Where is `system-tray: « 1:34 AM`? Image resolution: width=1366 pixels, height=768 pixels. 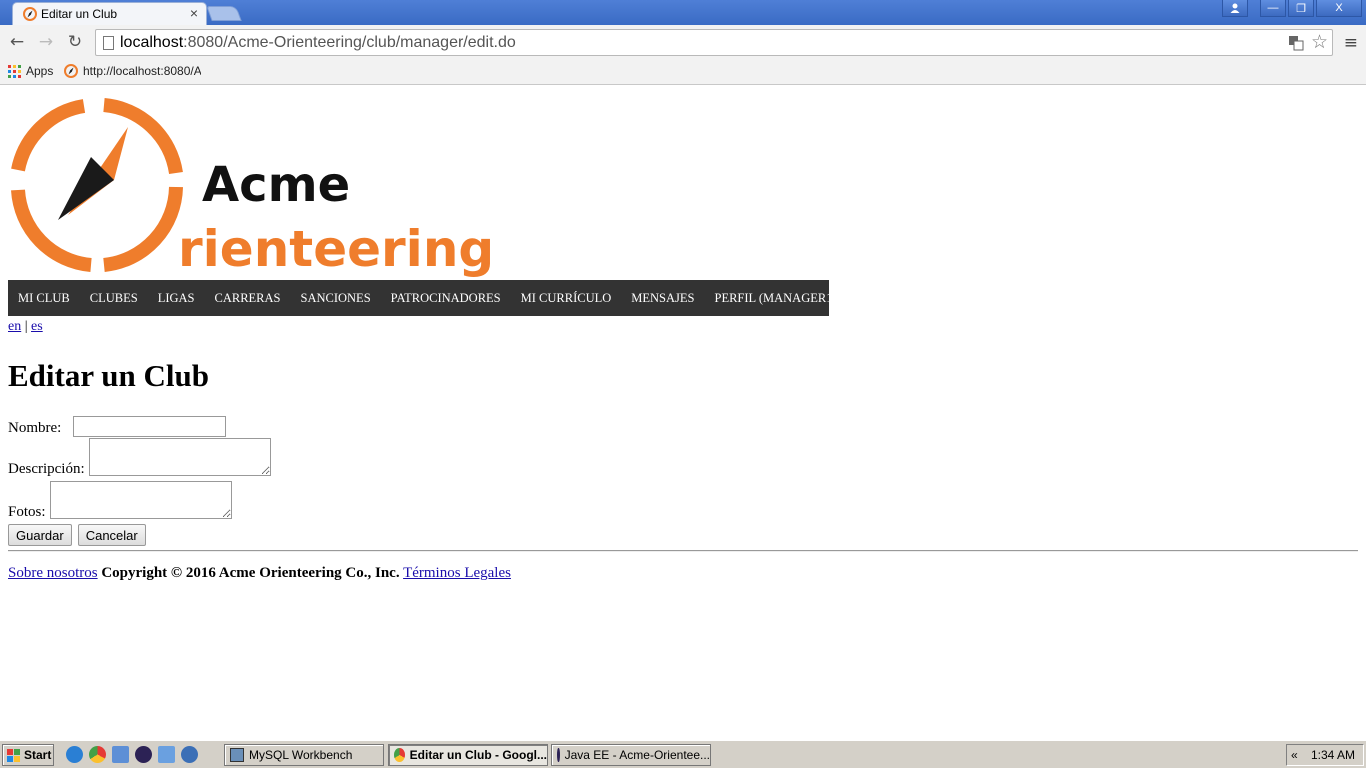
system-tray: « 1:34 AM is located at coordinates (1325, 755).